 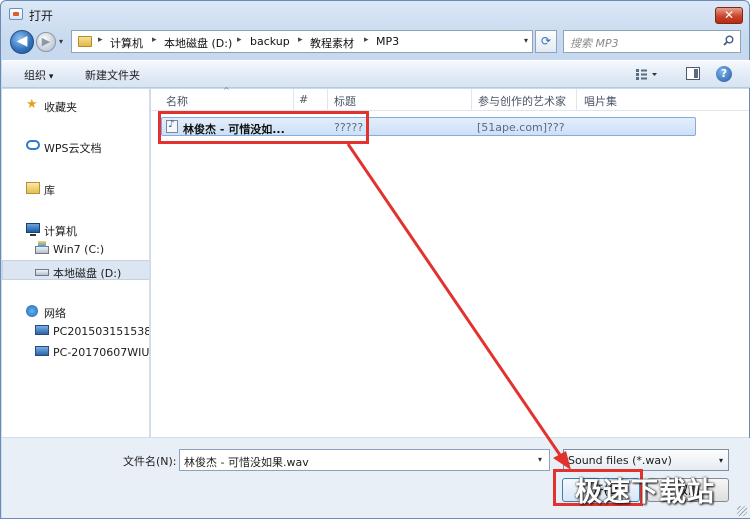 I want to click on site-watermark: 极速下载站, so click(x=645, y=492).